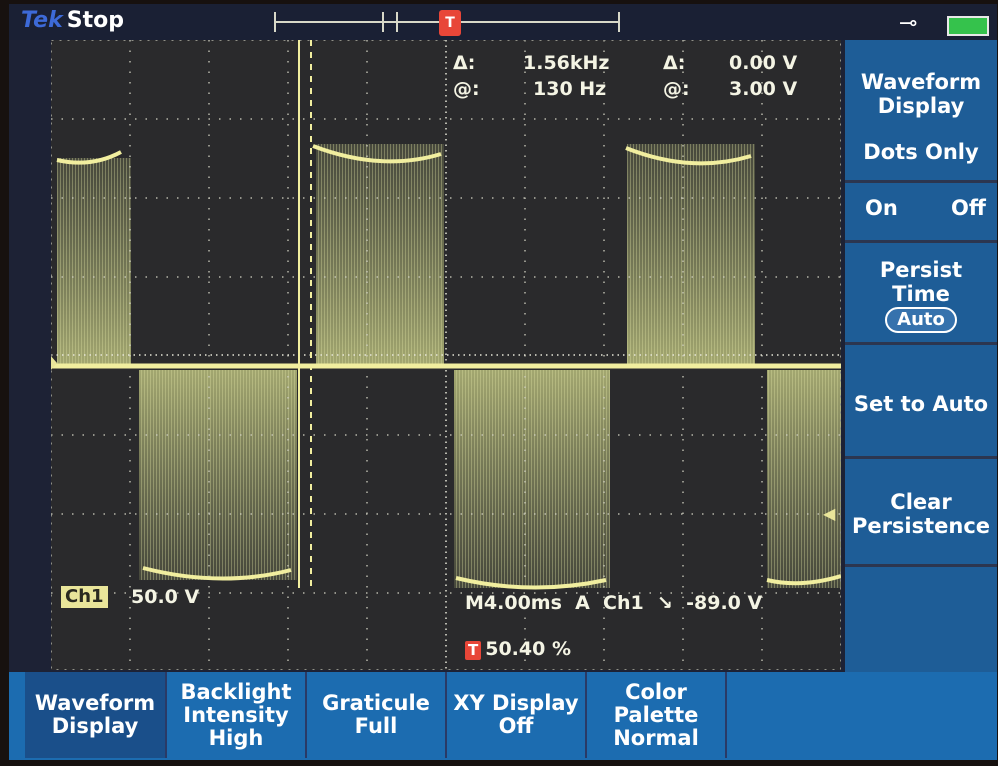 This screenshot has height=766, width=998. I want to click on dots-only-toggle: On Off, so click(921, 210).